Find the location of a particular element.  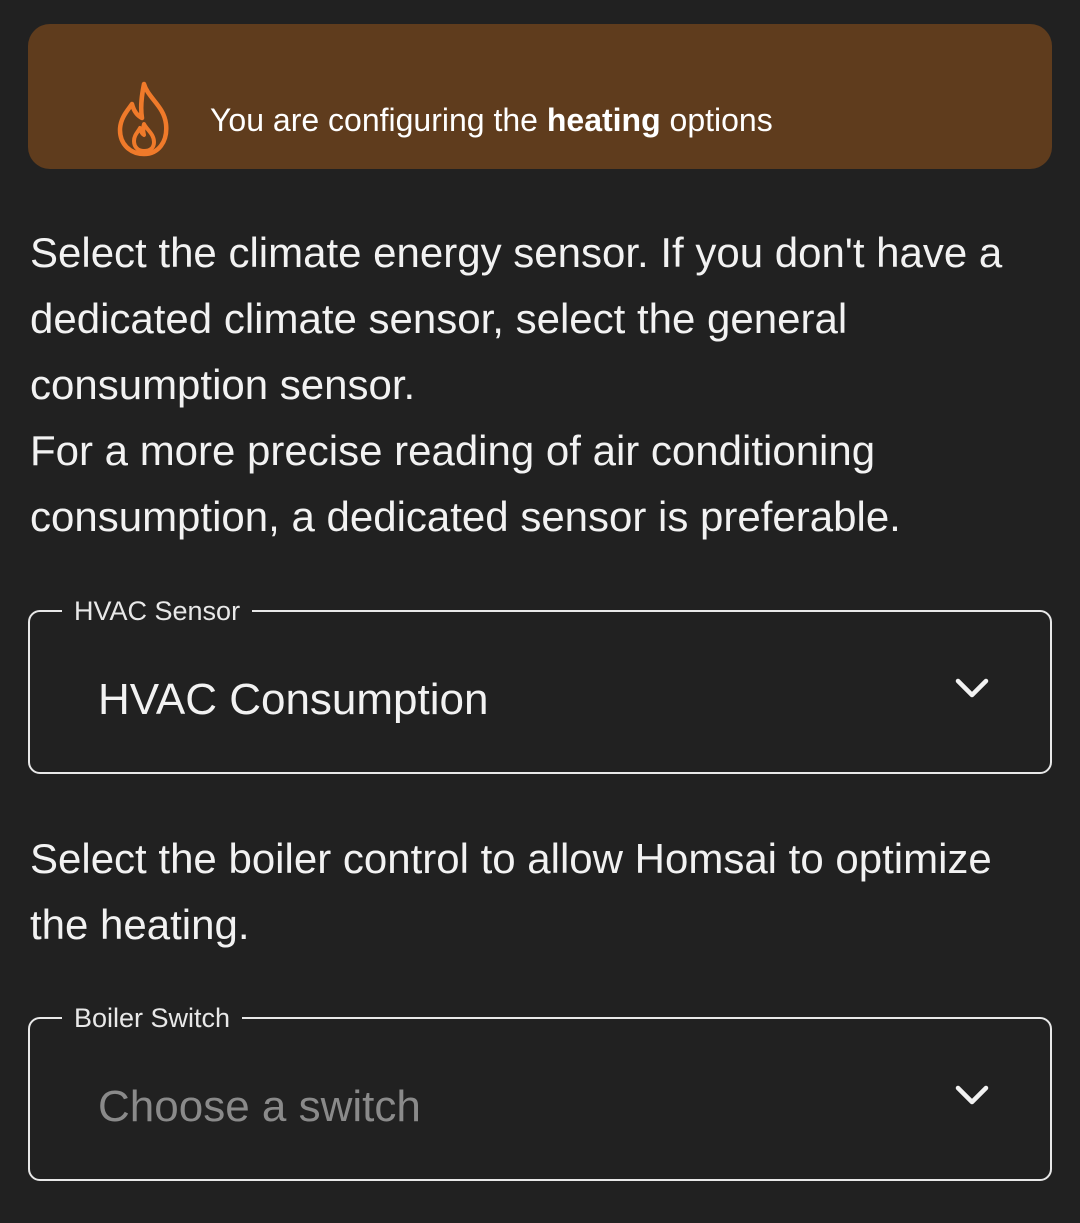

boiler-switch-select: Boiler Switch Choose a switch is located at coordinates (540, 1092).